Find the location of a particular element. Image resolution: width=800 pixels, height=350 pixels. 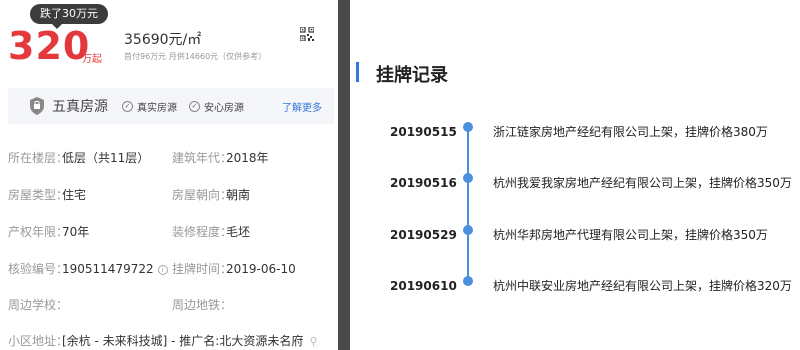

five-real-banner: 五真房源 ✓ 真实房源 ✓ 安心房源 了解更多 is located at coordinates (171, 106).